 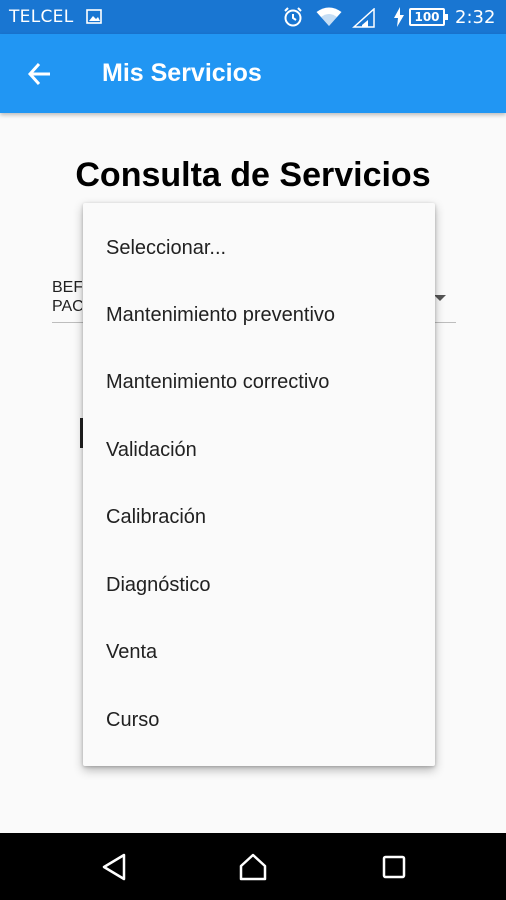 I want to click on home-icon, so click(x=253, y=867).